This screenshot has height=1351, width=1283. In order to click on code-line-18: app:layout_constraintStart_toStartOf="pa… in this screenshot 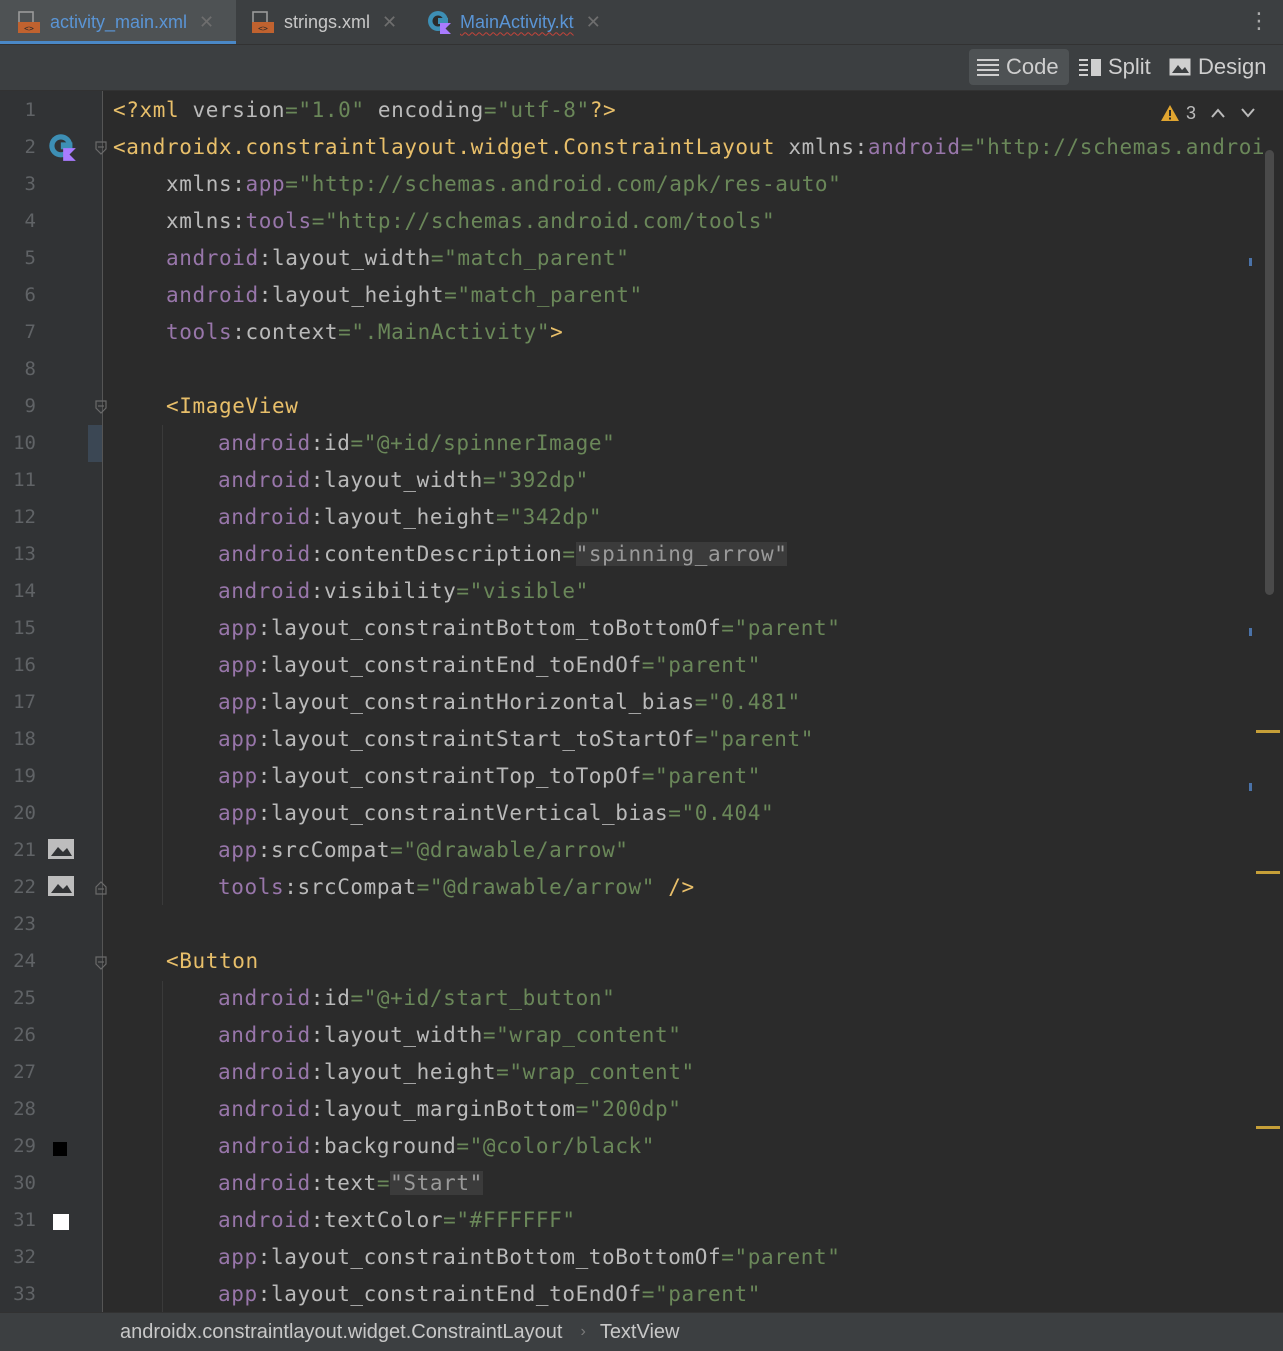, I will do `click(516, 739)`.